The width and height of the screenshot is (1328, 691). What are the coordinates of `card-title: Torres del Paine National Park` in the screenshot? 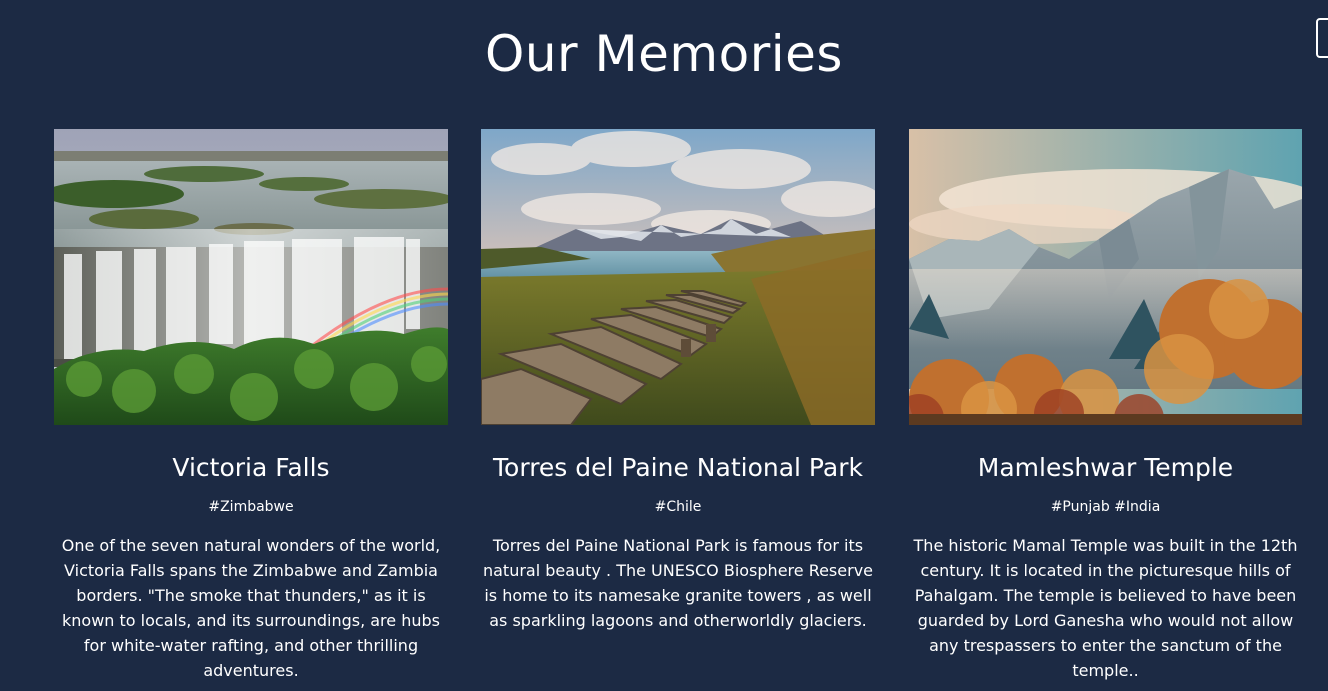 It's located at (678, 467).